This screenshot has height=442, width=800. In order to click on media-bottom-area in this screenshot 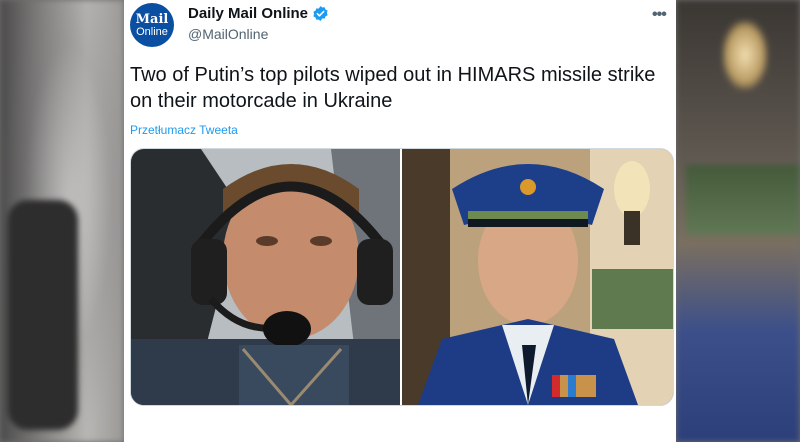, I will do `click(401, 424)`.